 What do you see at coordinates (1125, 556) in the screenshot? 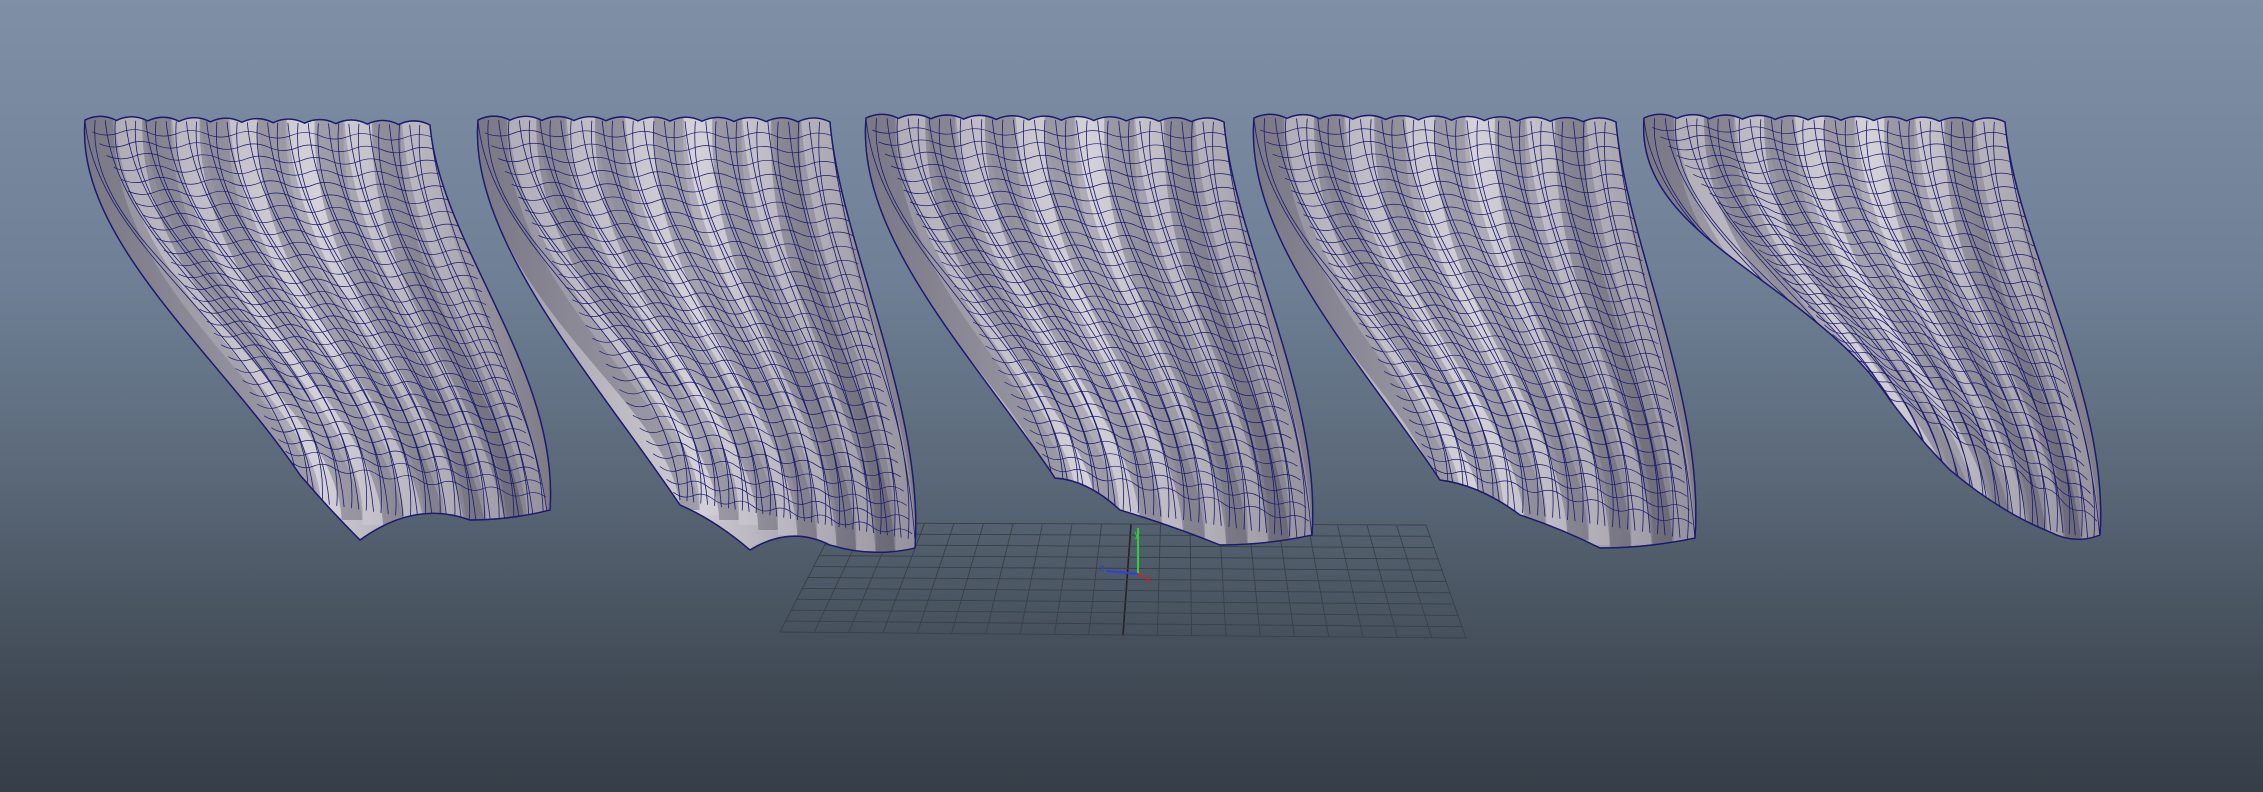
I see `axis-gizmo: y z x` at bounding box center [1125, 556].